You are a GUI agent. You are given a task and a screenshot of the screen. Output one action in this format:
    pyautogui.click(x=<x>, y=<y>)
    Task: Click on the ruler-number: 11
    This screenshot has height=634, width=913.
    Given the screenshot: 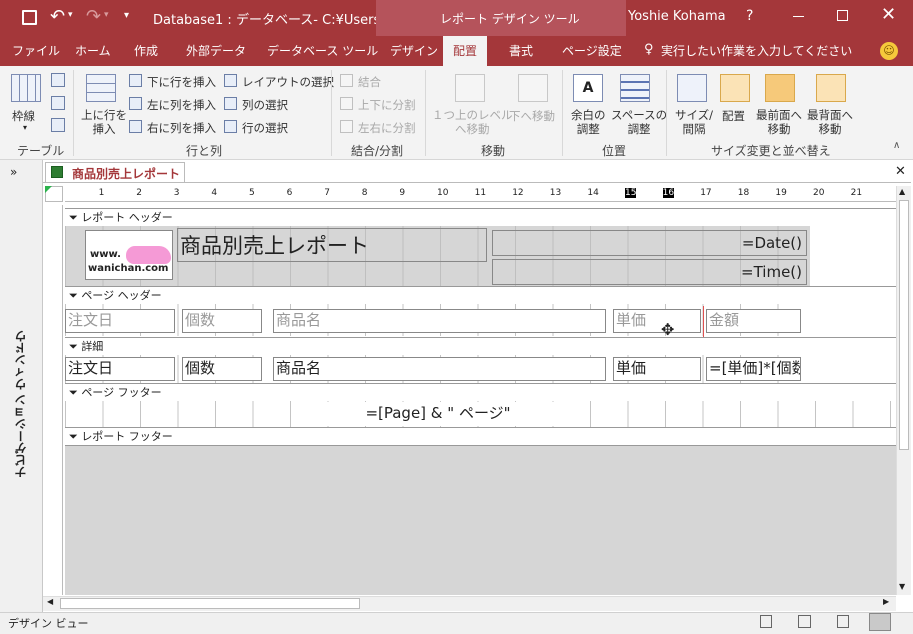 What is the action you would take?
    pyautogui.click(x=480, y=193)
    